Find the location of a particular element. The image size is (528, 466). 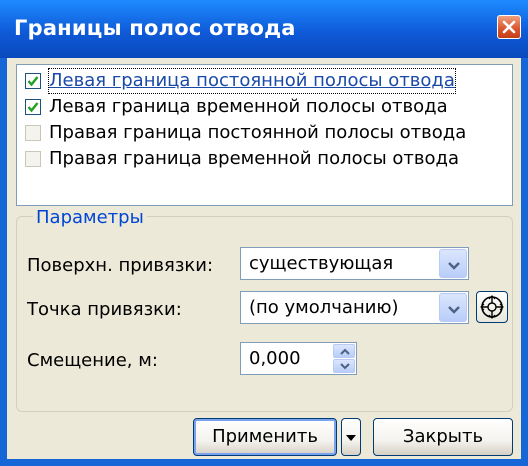

layer-item-label: Правая граница временной полосы отвода is located at coordinates (254, 158).